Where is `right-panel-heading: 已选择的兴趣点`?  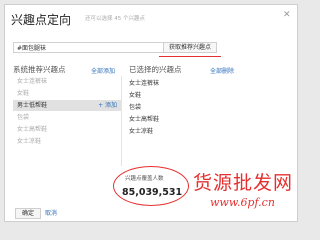 right-panel-heading: 已选择的兴趣点 is located at coordinates (155, 69).